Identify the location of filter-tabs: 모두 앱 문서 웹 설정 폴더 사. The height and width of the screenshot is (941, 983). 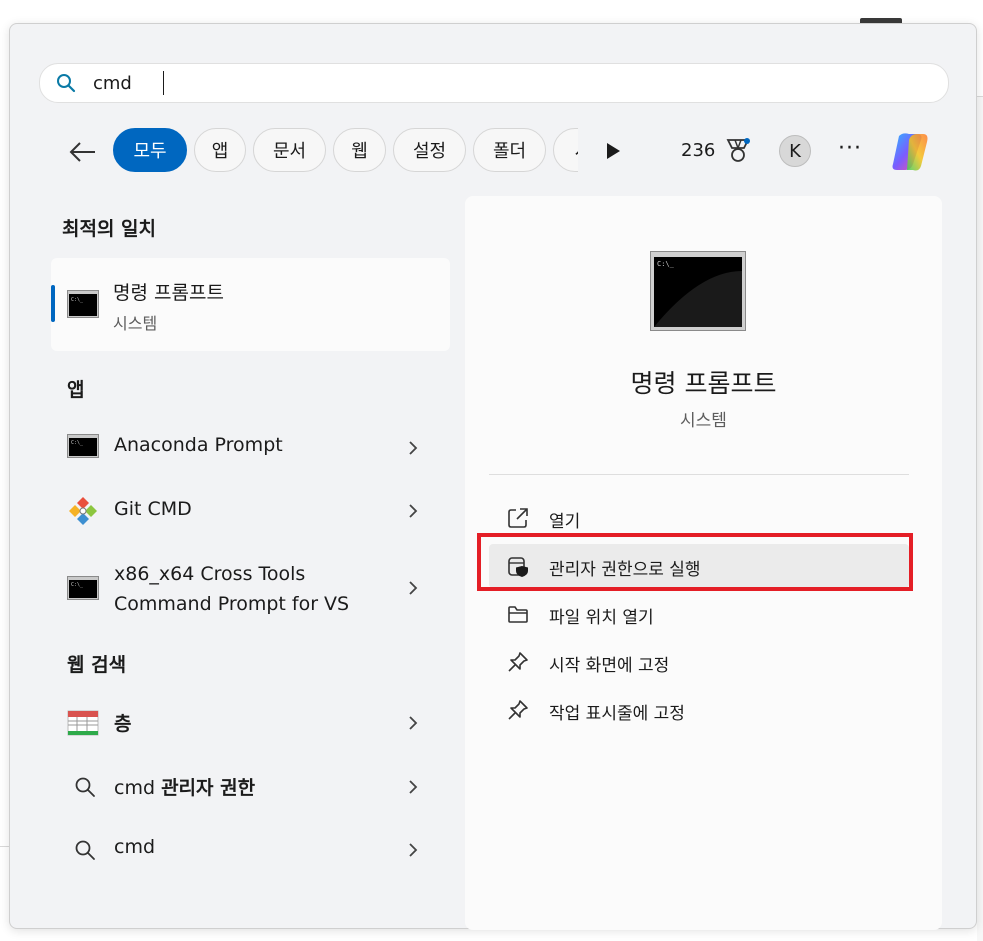
(345, 151).